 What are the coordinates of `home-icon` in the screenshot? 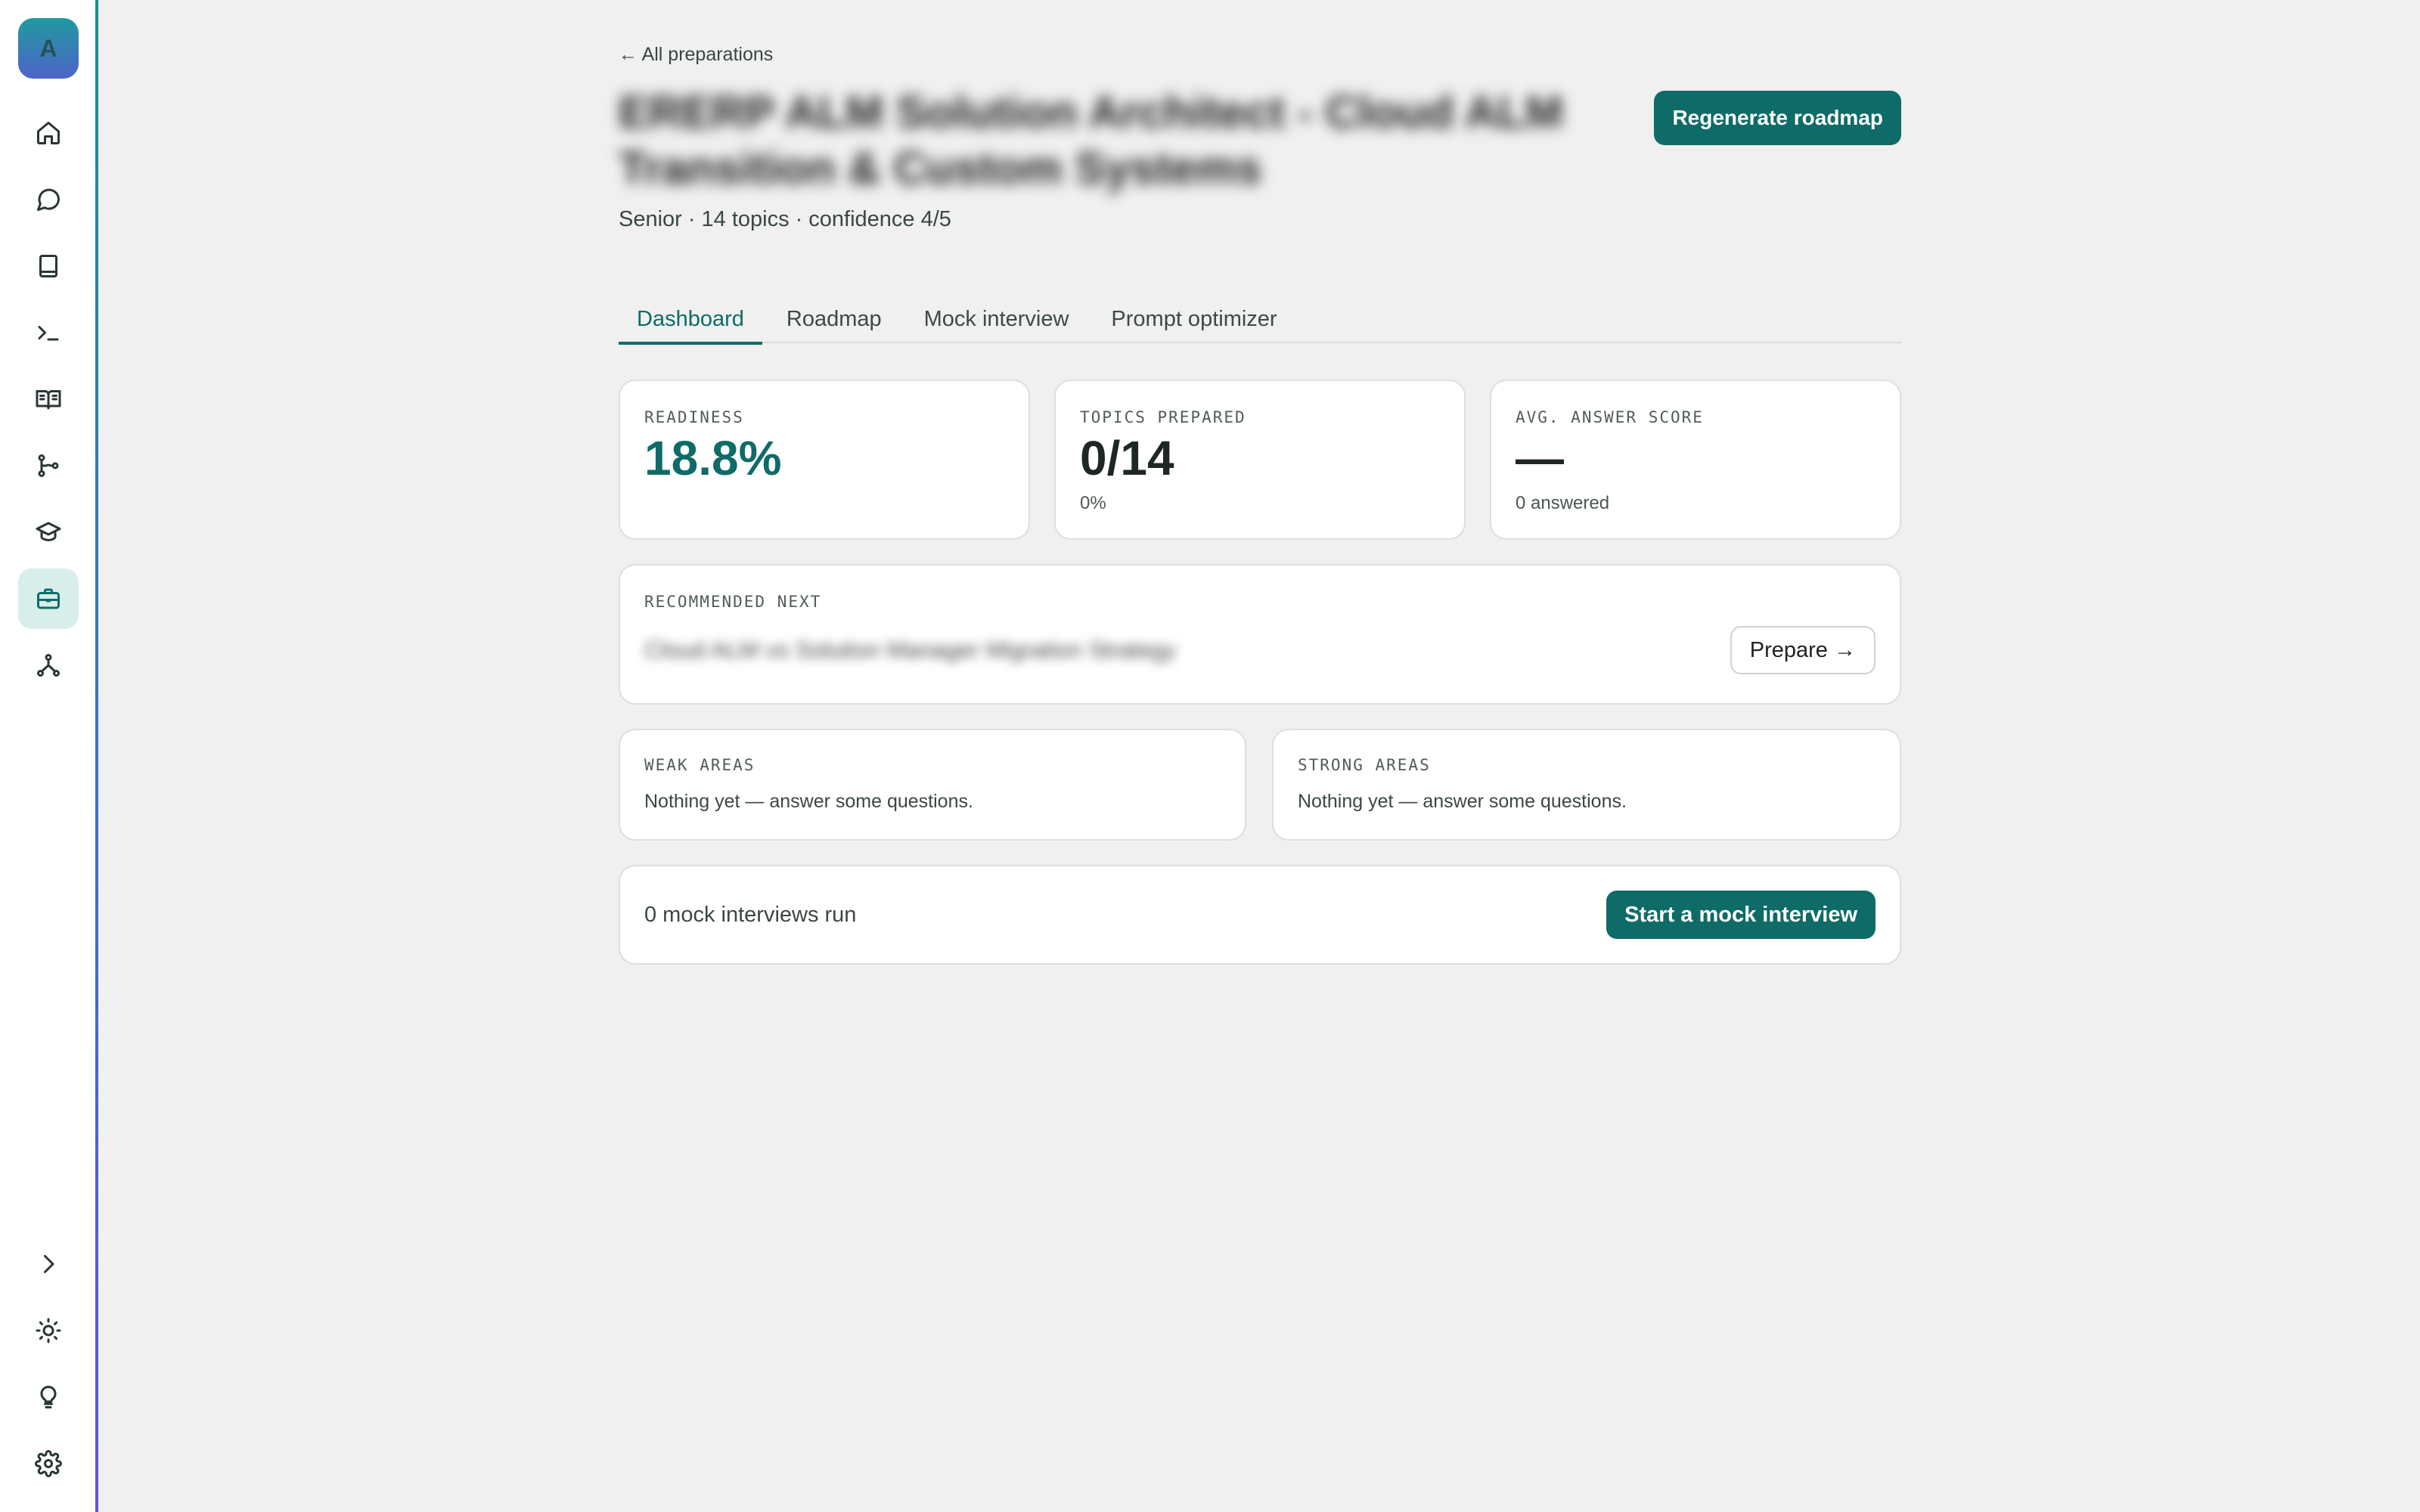 It's located at (48, 133).